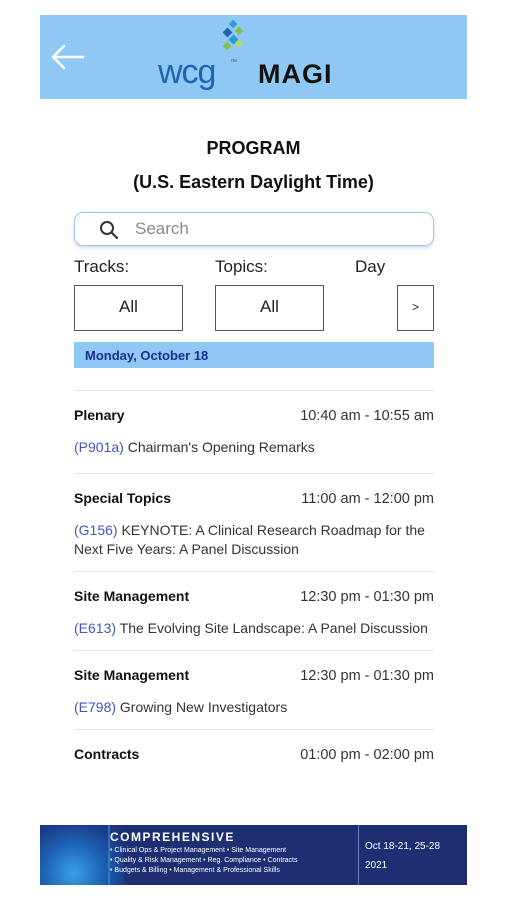 The height and width of the screenshot is (900, 506). I want to click on logo-trademark: ™, so click(233, 62).